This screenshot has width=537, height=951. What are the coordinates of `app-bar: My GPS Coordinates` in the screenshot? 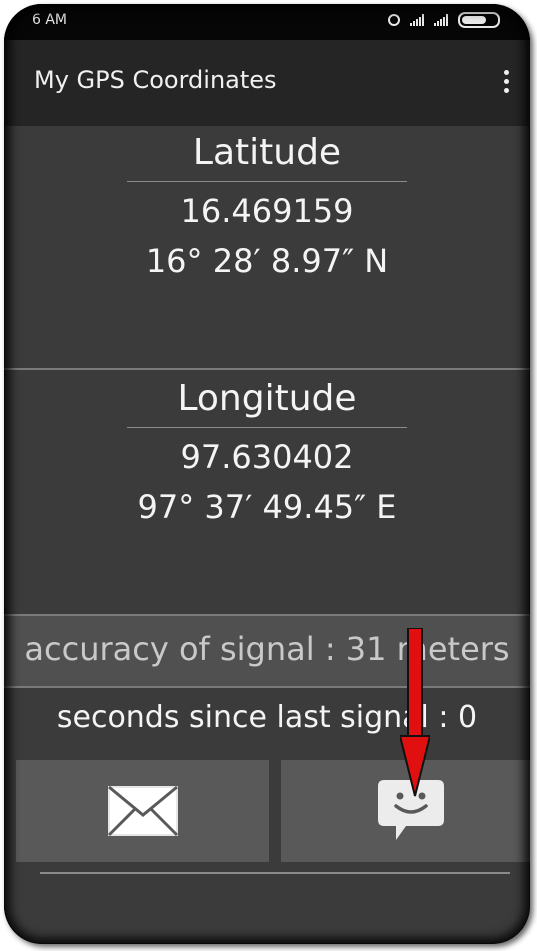 It's located at (267, 83).